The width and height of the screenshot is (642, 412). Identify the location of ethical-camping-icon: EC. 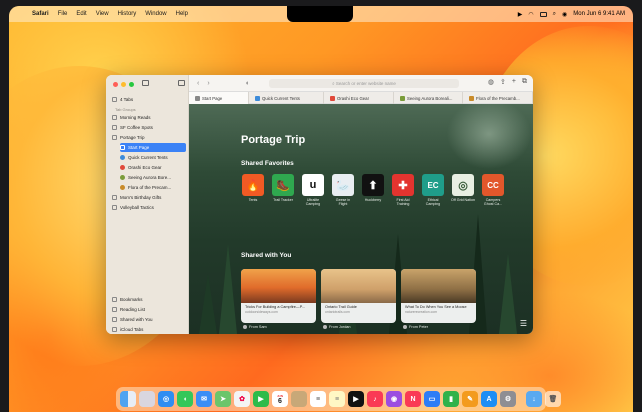
(433, 185).